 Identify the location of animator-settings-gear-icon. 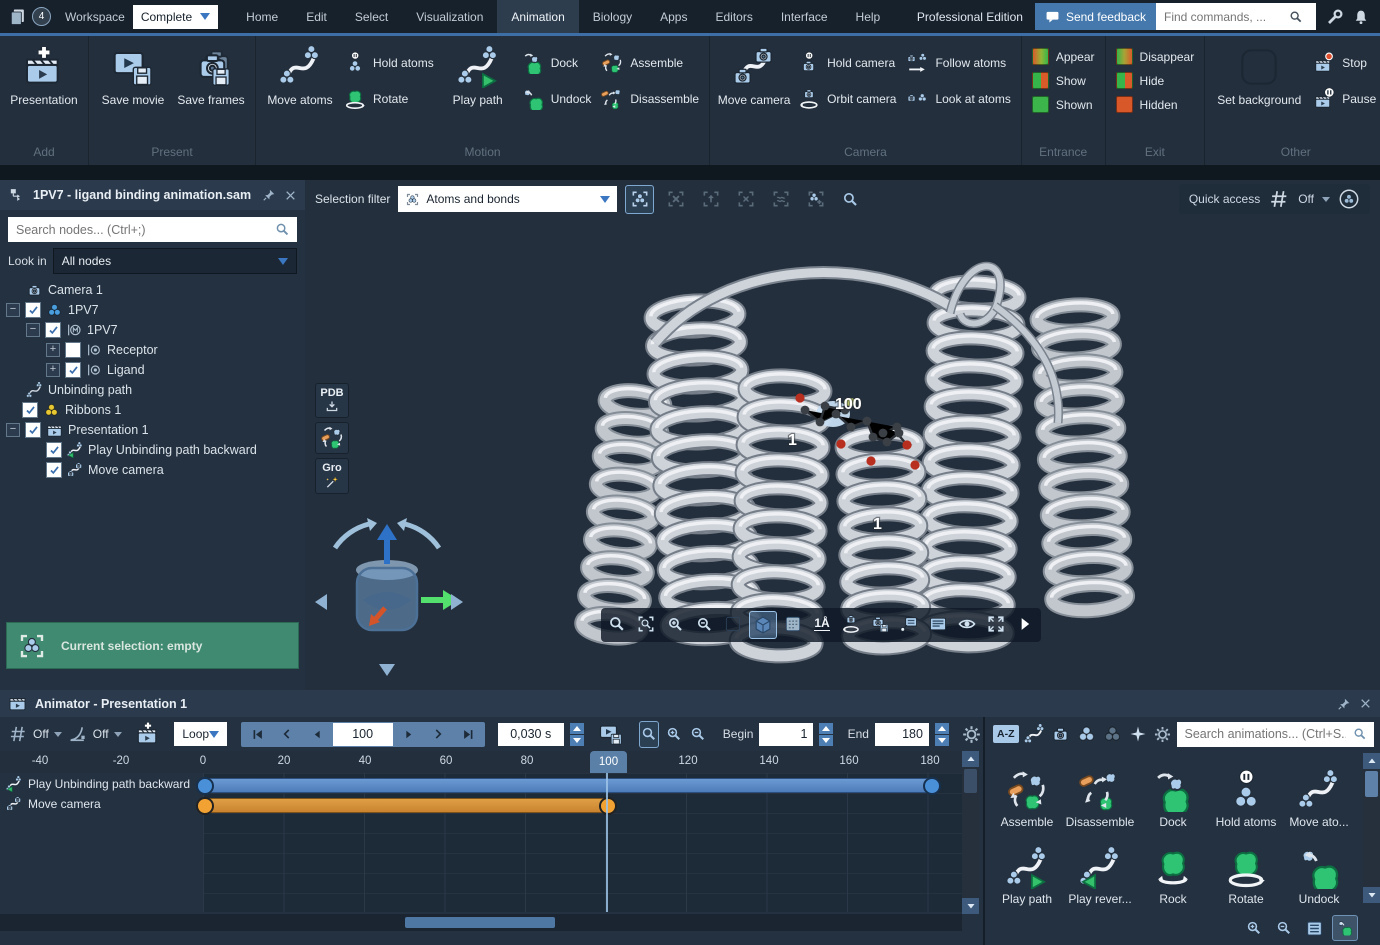
(971, 734).